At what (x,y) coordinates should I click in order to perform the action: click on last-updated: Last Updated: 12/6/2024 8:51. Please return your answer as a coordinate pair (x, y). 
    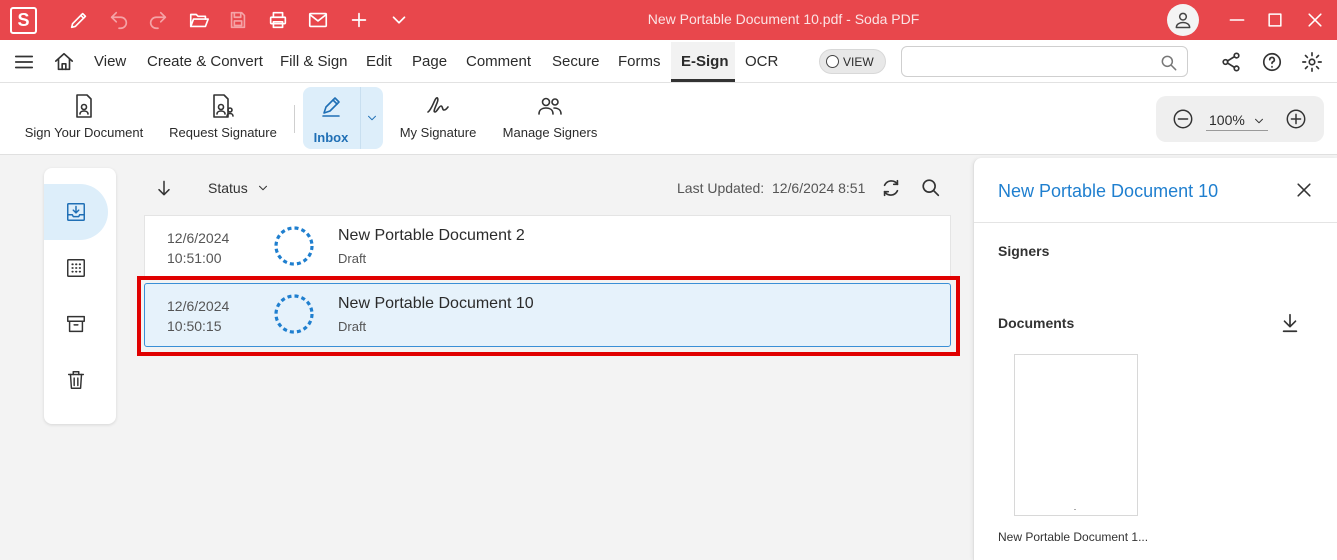
    Looking at the image, I should click on (771, 188).